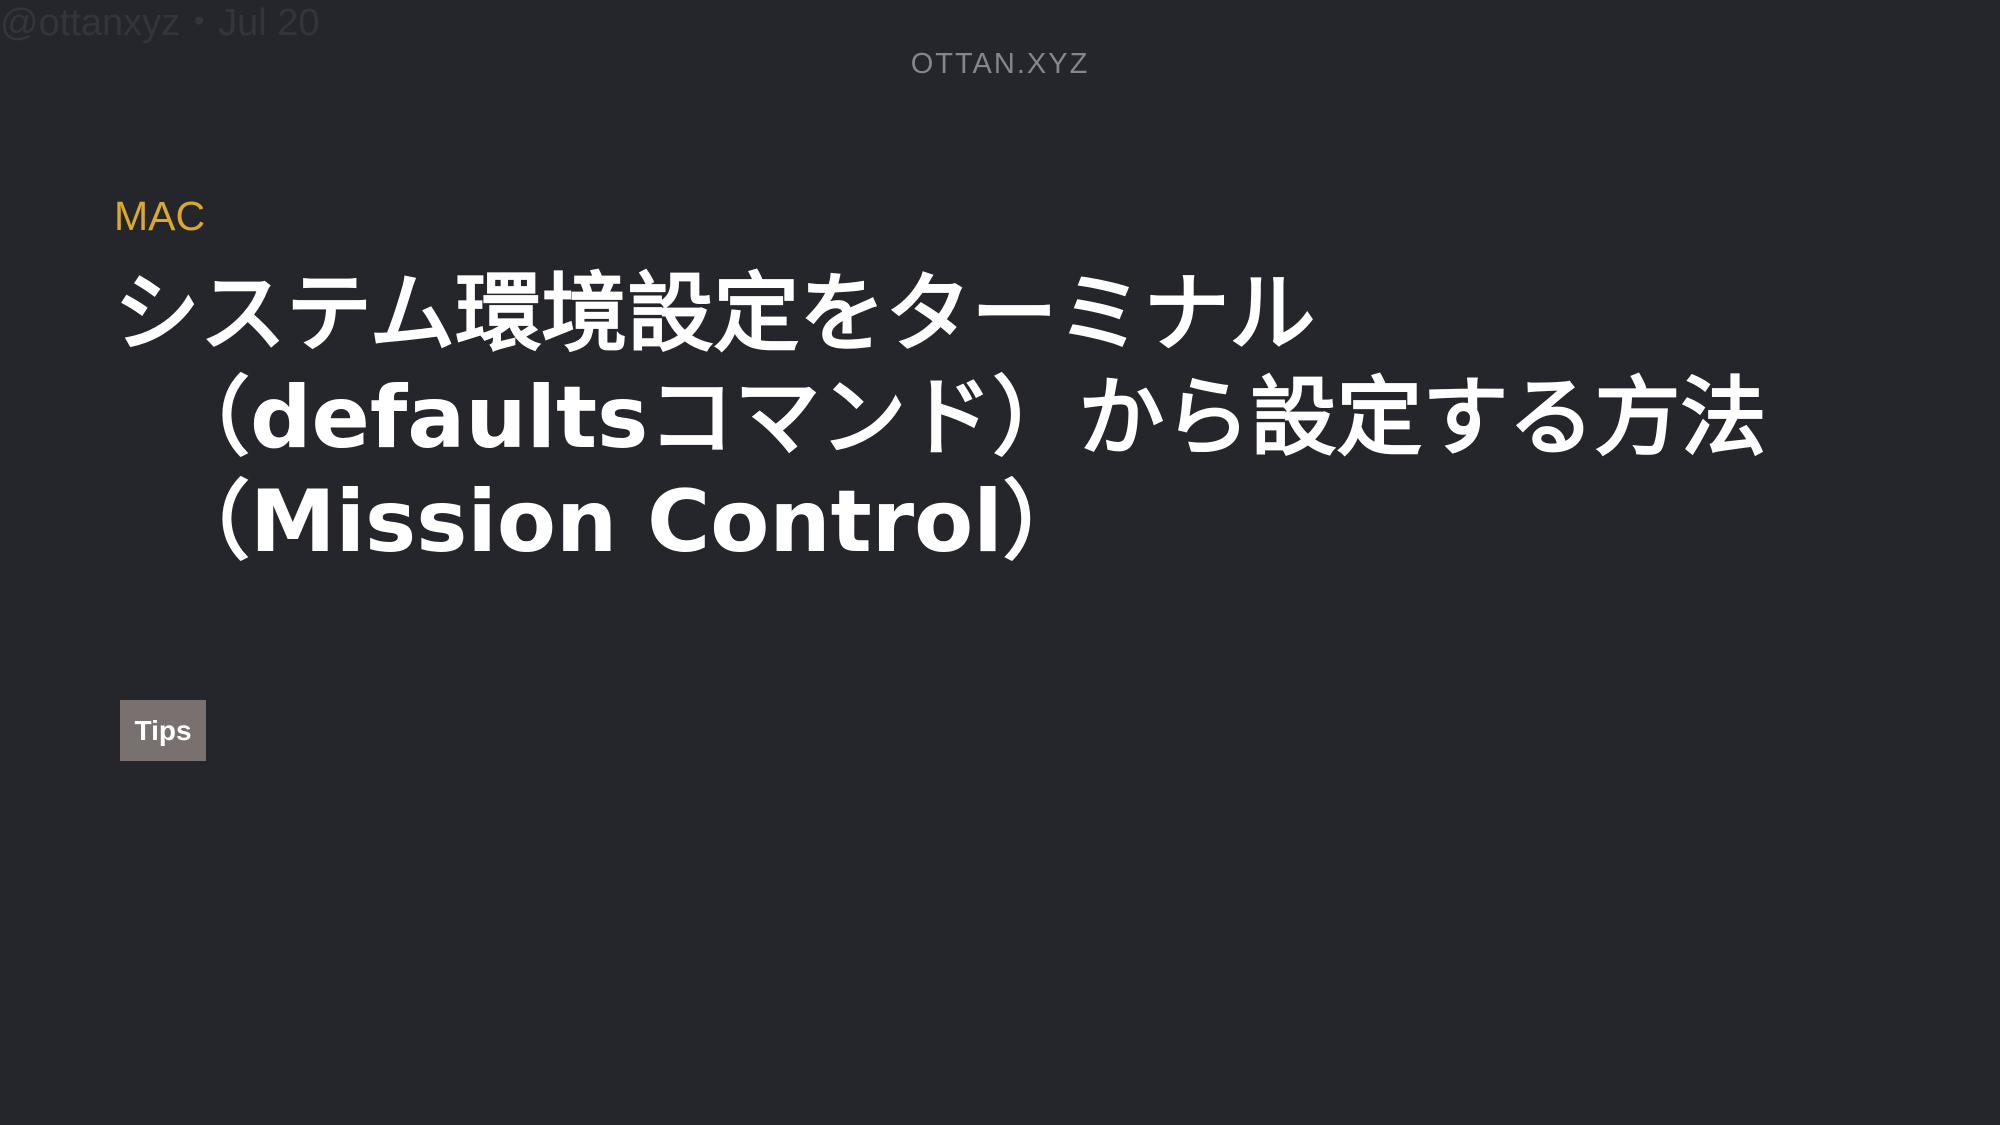 This screenshot has width=2000, height=1125. Describe the element at coordinates (160, 23) in the screenshot. I see `author-date-watermark: @ottanxyz・Jul 20` at that location.